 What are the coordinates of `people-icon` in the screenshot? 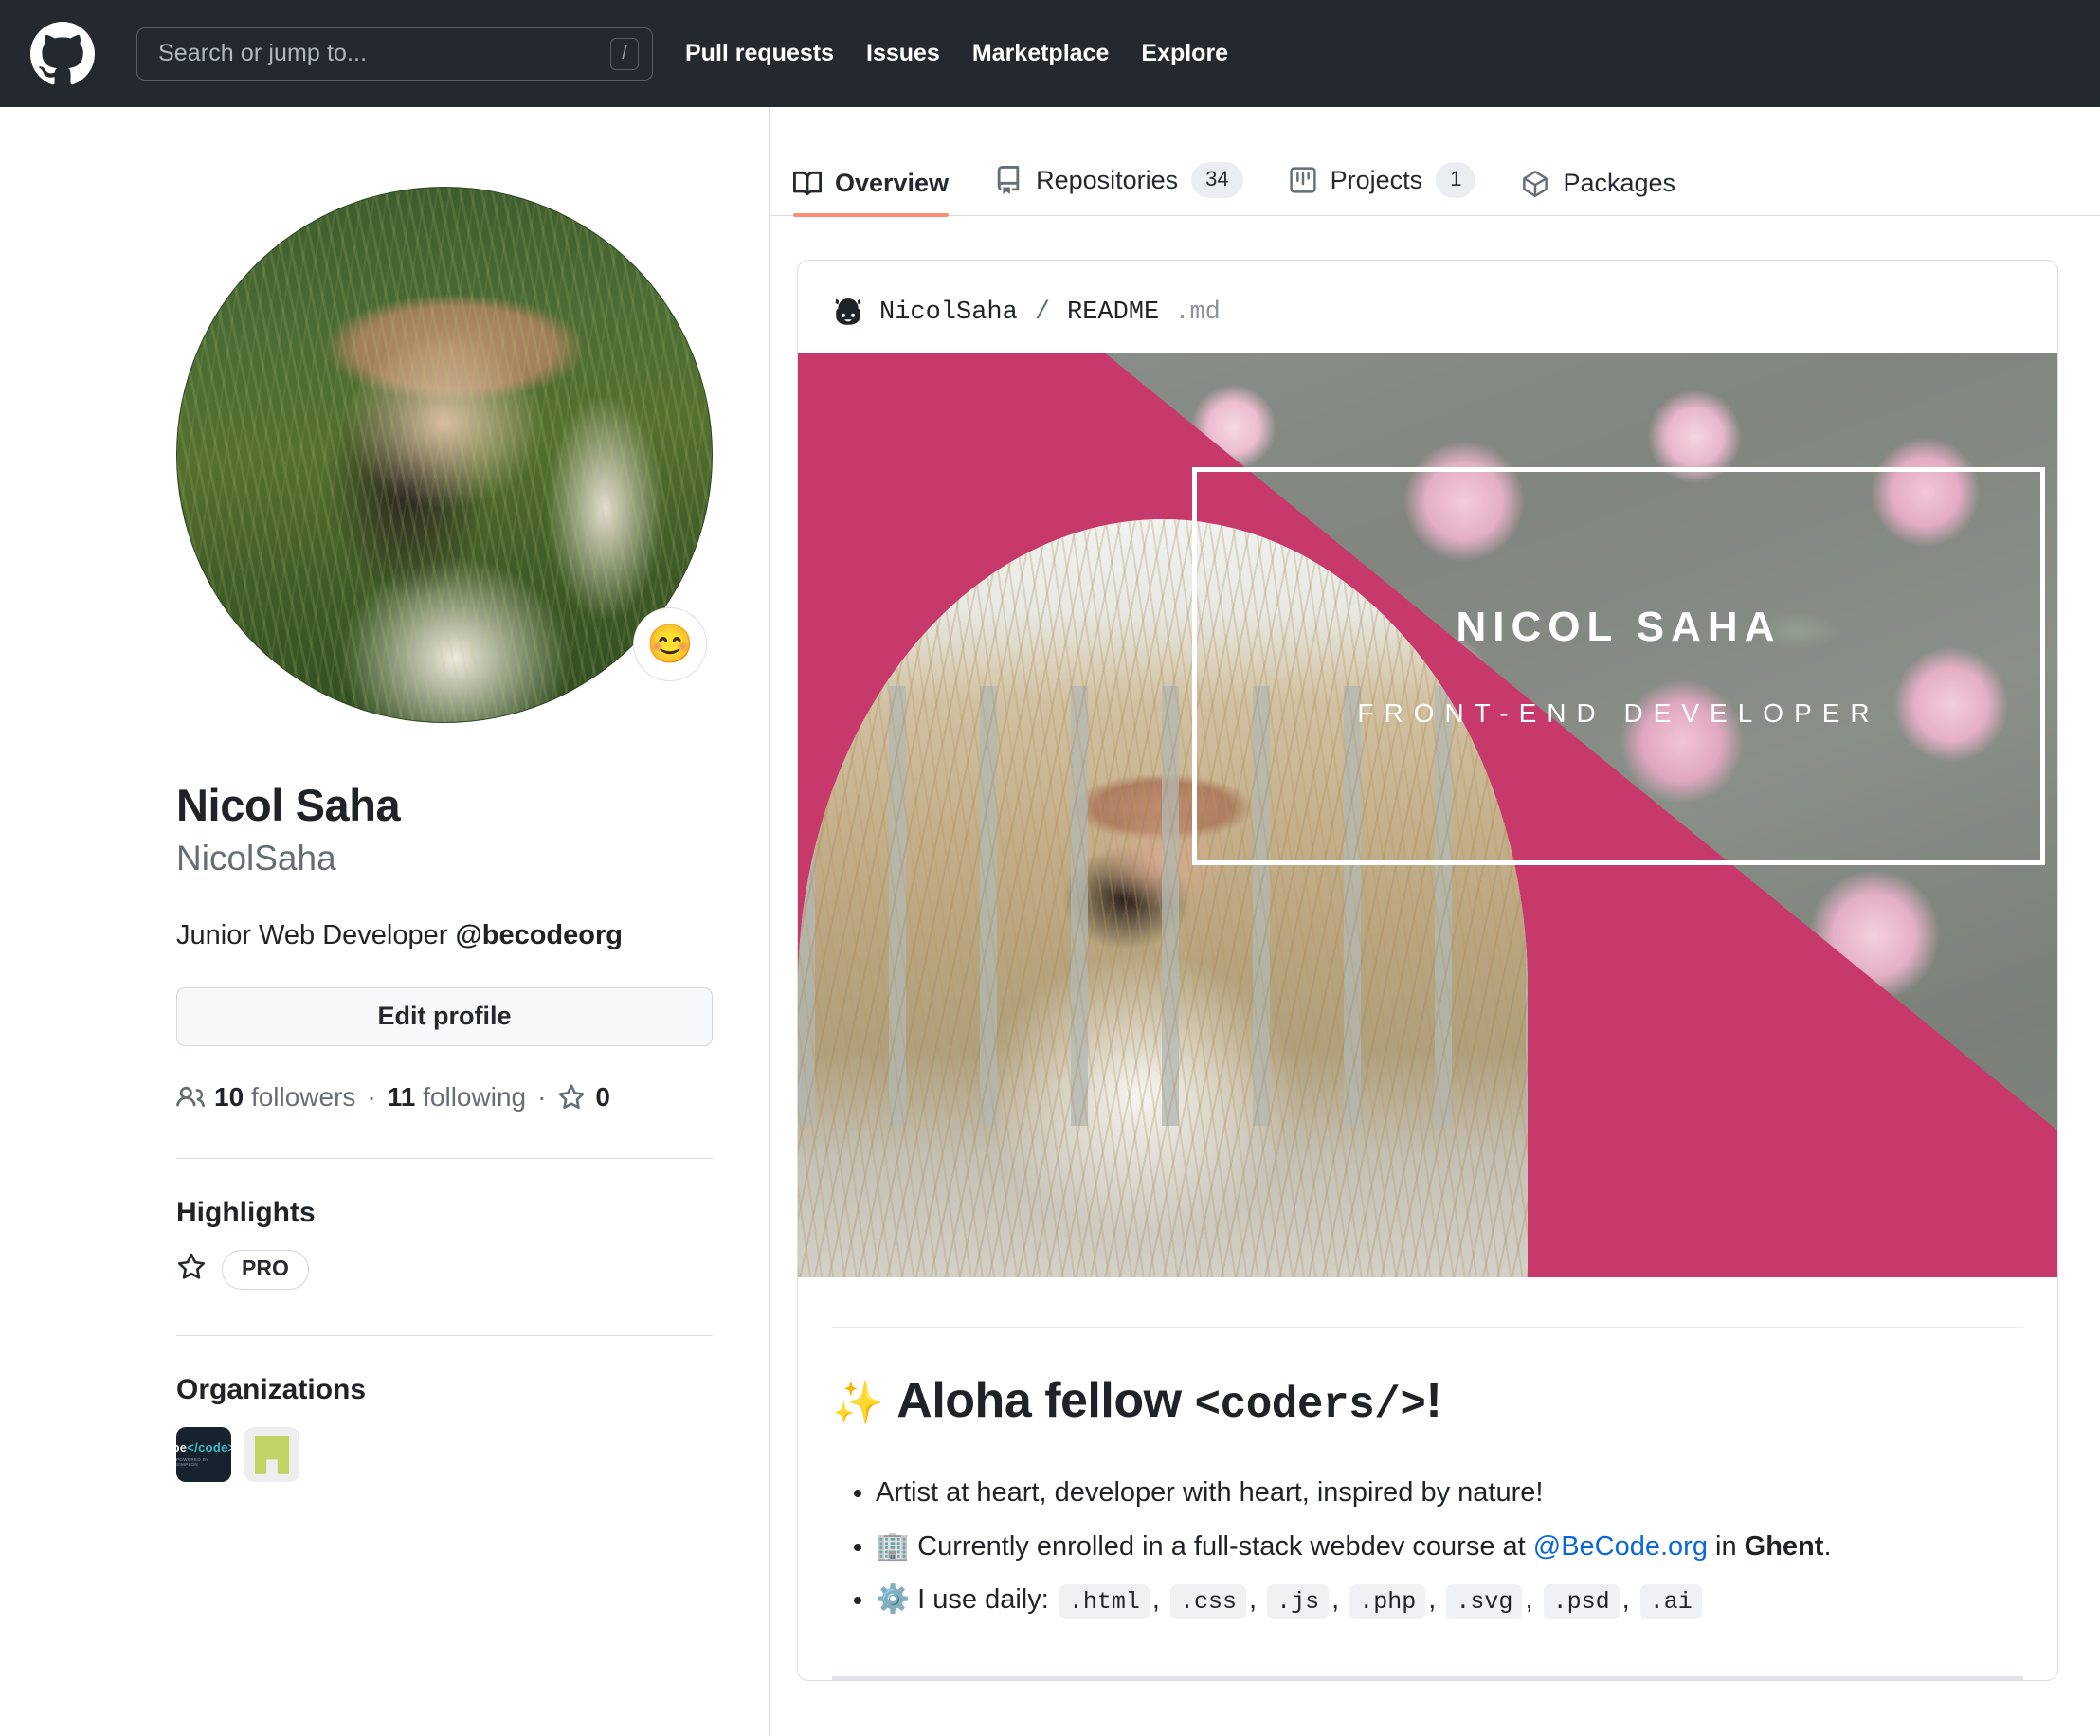 It's located at (191, 1097).